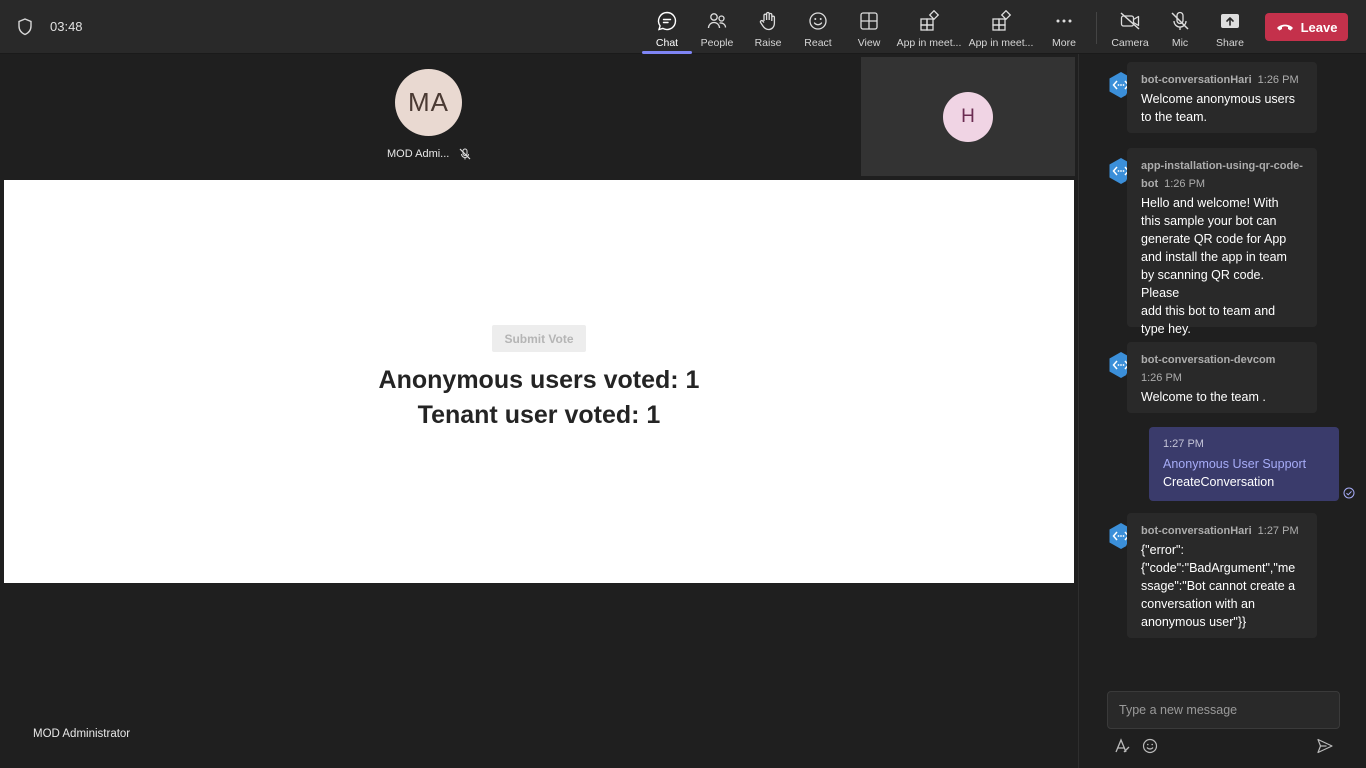 This screenshot has width=1366, height=768. I want to click on message-line: {"code":"BadArgument","me, so click(1218, 568).